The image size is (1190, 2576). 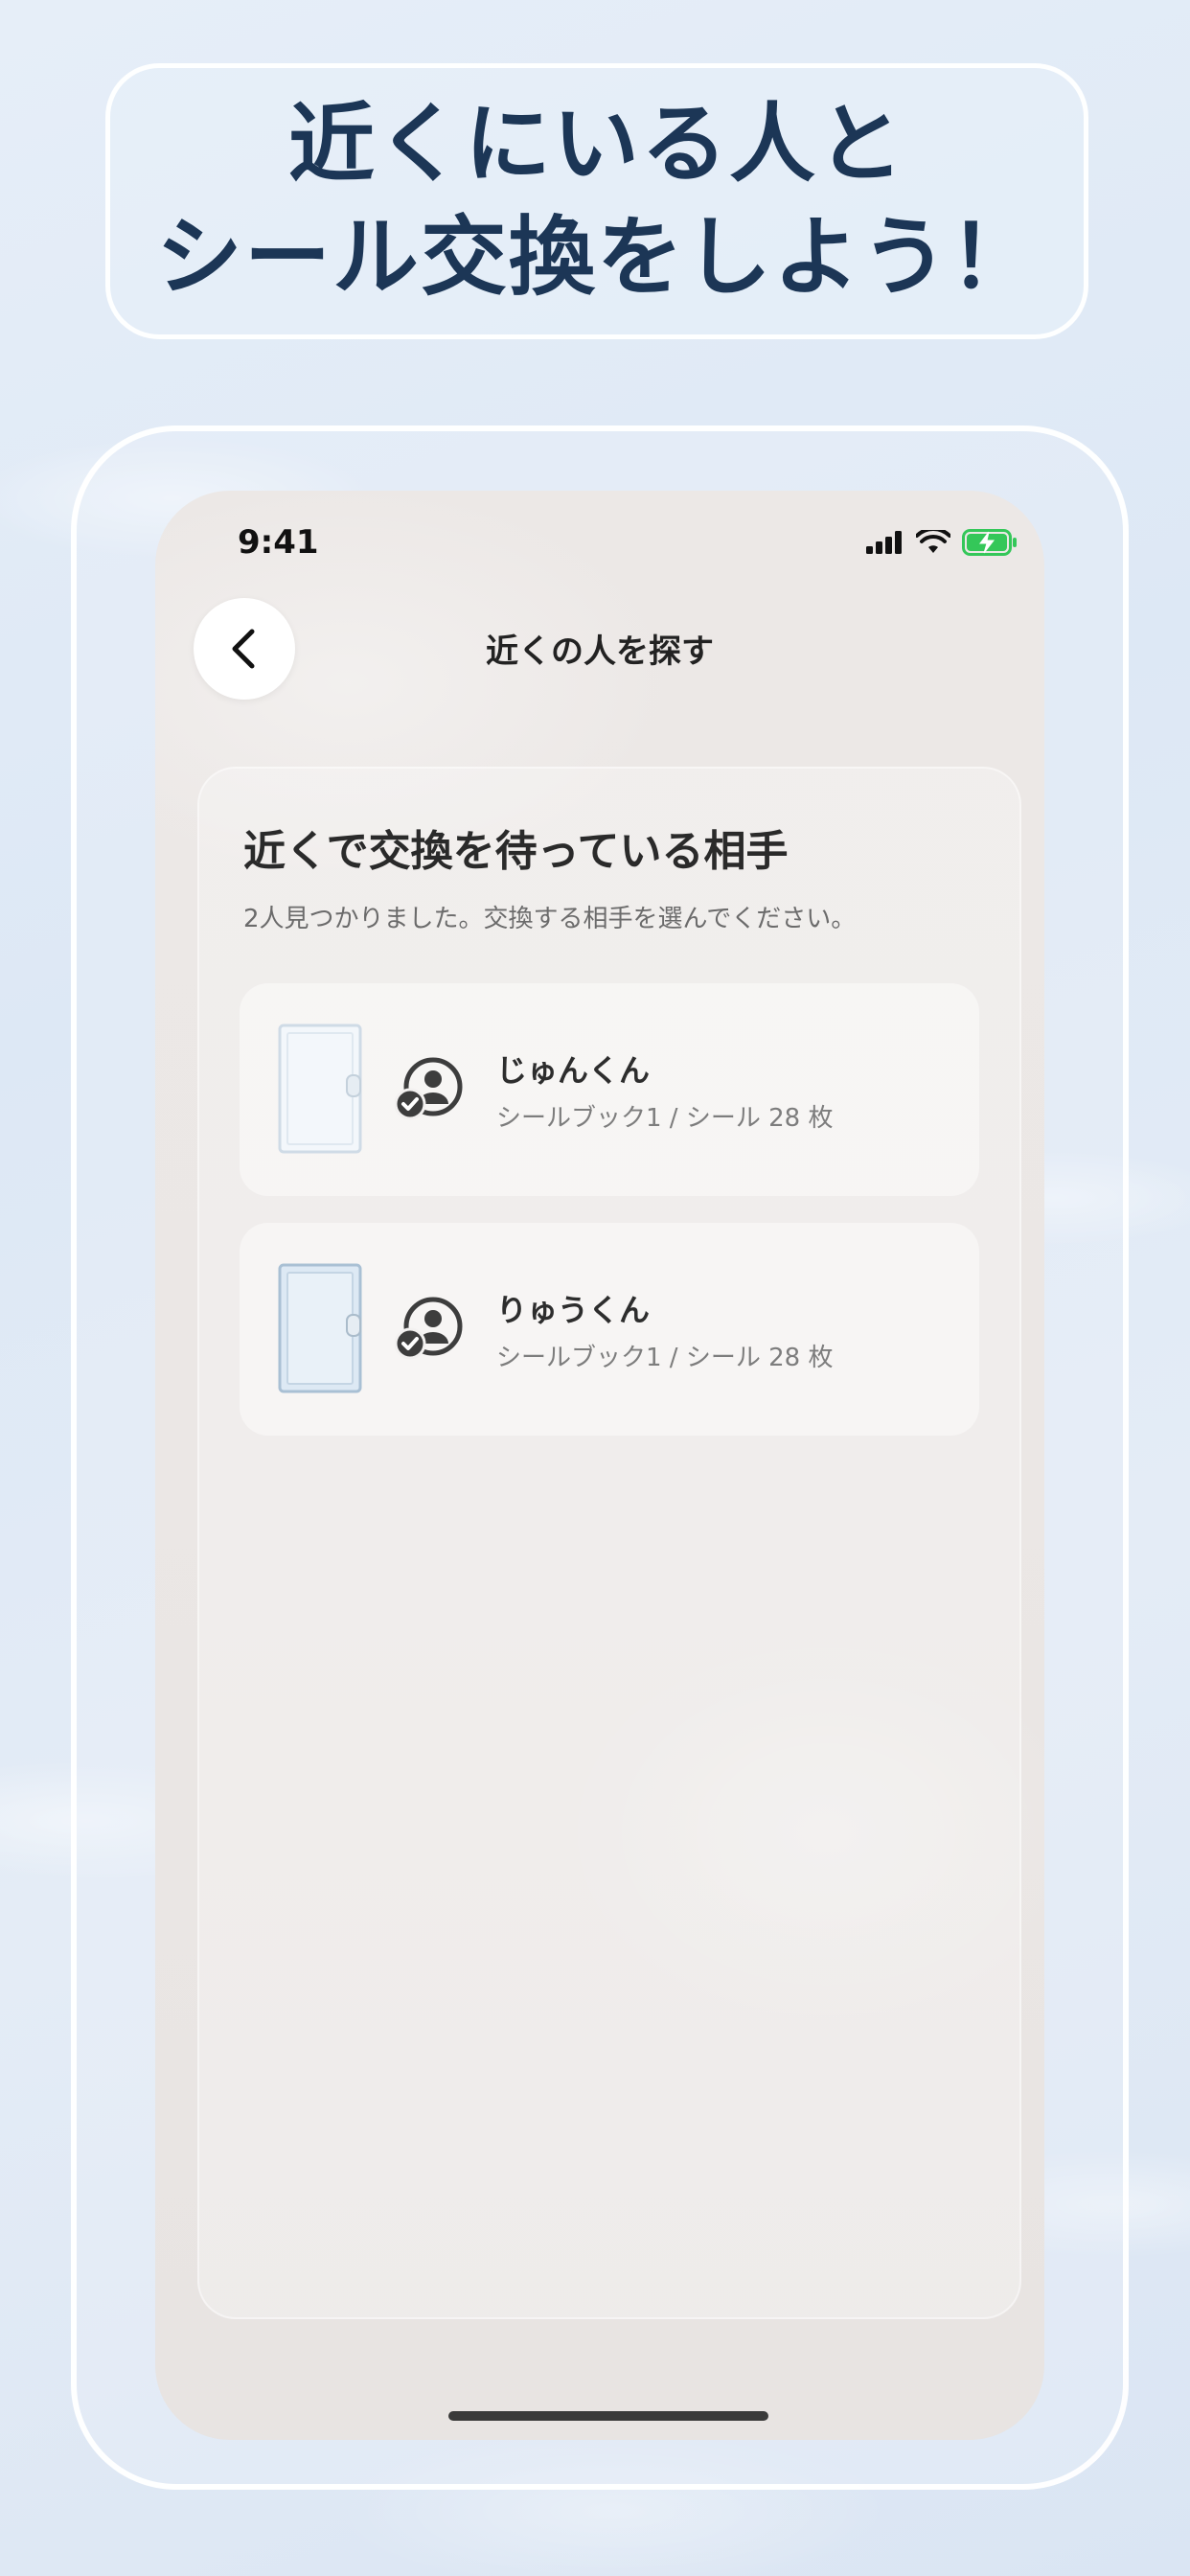 I want to click on user-card-ryu: りゅうくん シールブック1 / シール 28 枚, so click(x=609, y=1329).